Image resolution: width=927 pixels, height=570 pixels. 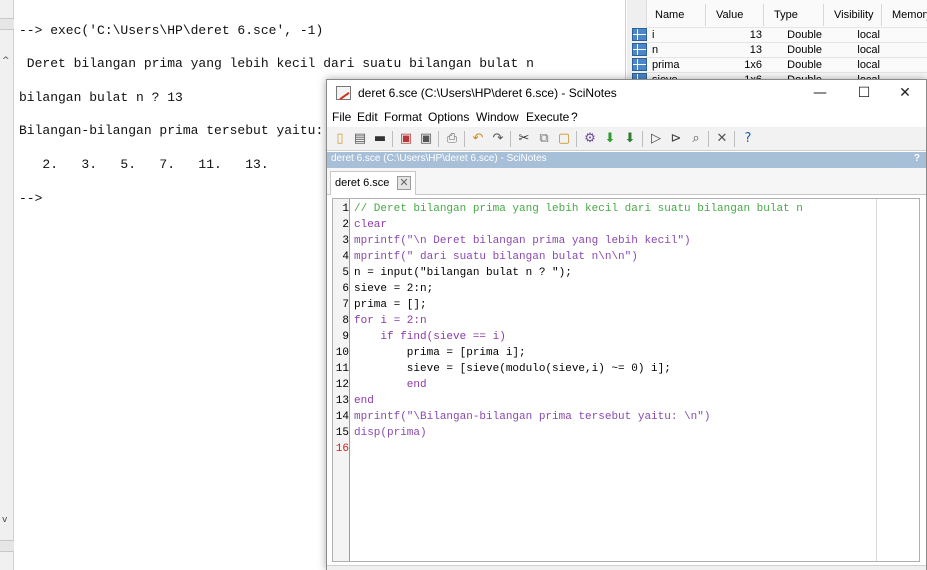 I want to click on tab-strip: deret 6.sce ✕, so click(x=626, y=181).